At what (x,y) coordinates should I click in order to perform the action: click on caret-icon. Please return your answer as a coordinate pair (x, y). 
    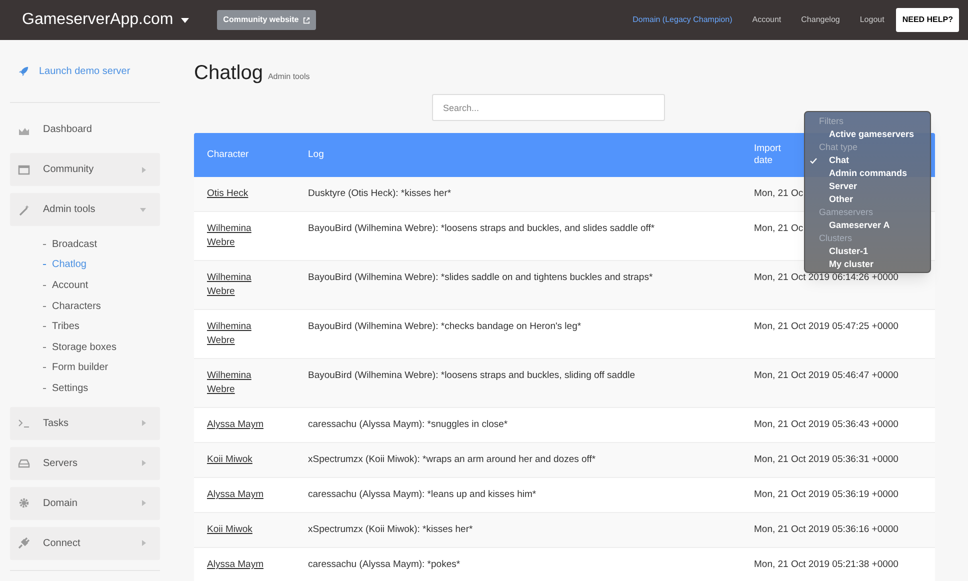
    Looking at the image, I should click on (185, 20).